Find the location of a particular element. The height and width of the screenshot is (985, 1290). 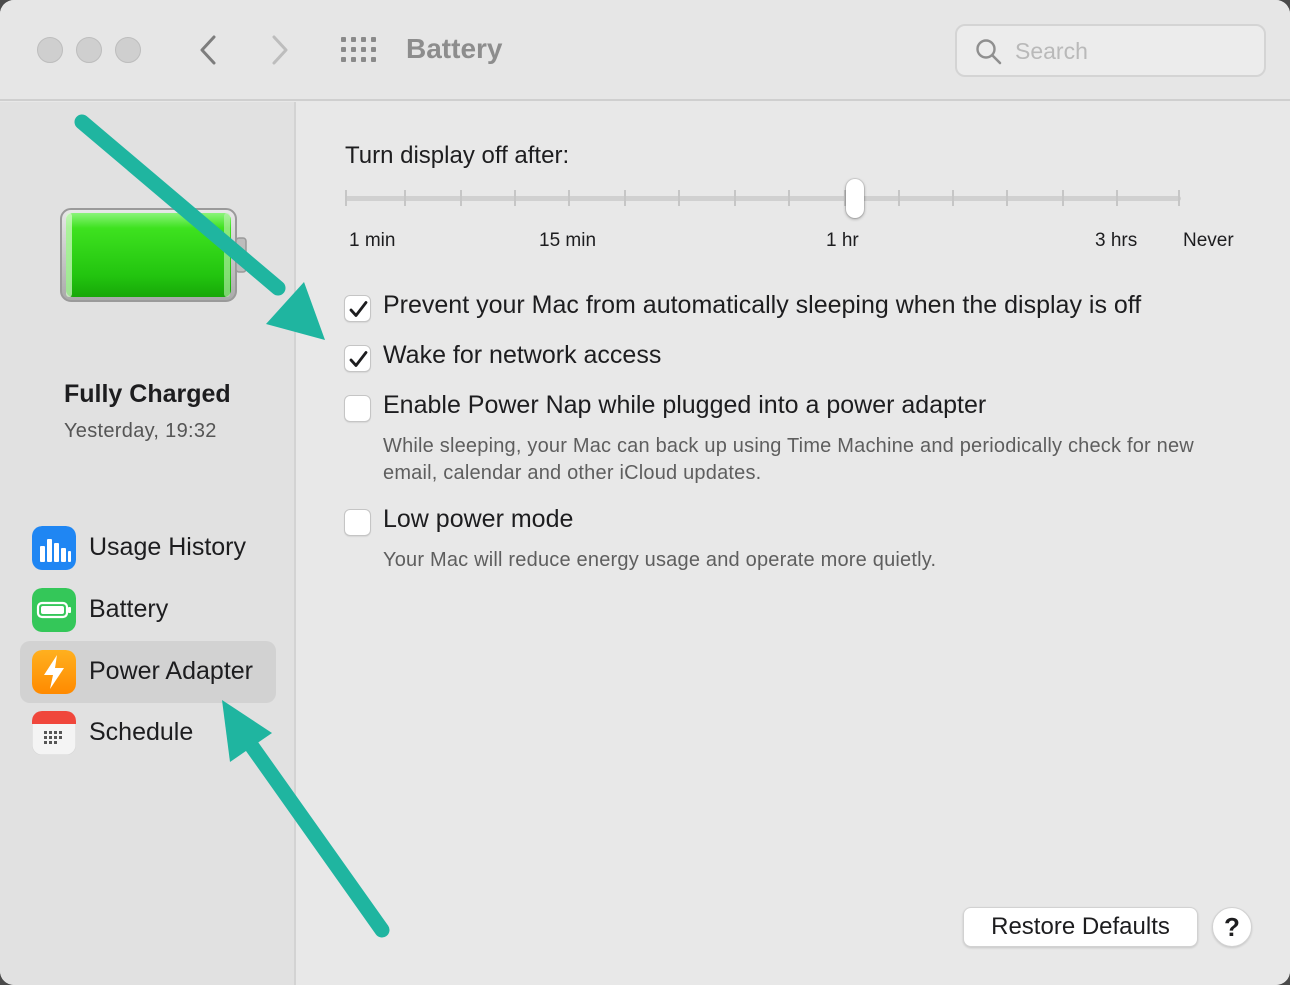

sidebar-item-power-adapter: Power Adapter is located at coordinates (148, 672).